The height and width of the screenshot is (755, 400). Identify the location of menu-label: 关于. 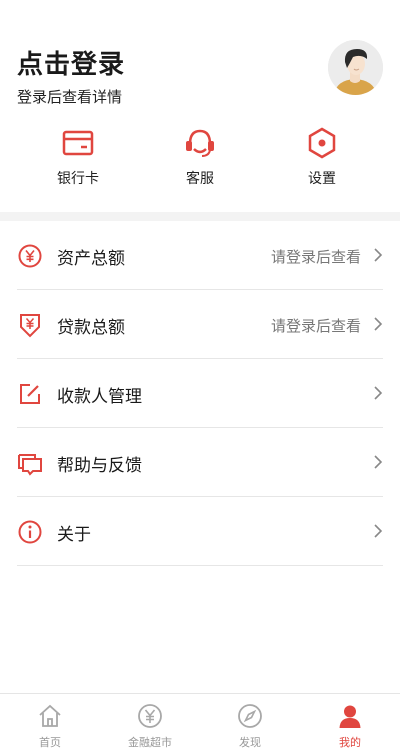
(74, 535).